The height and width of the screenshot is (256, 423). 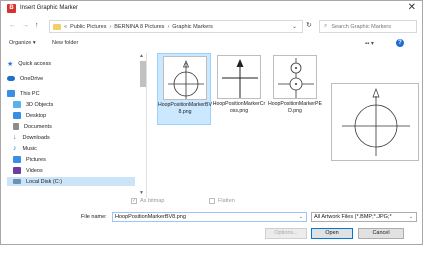 I want to click on search-box: ⌕, so click(x=368, y=26).